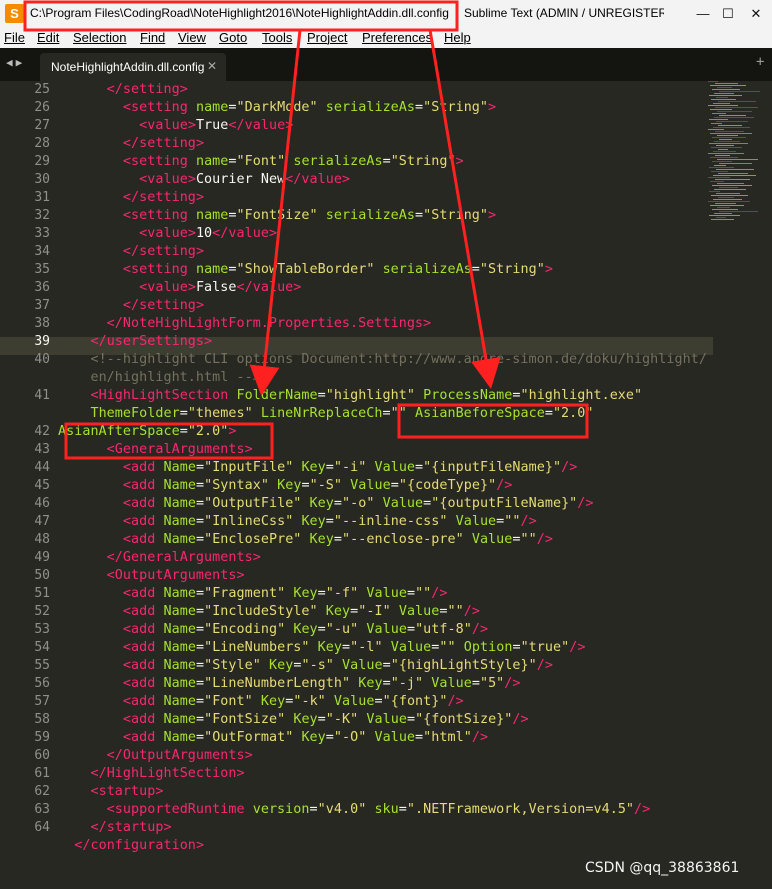 Image resolution: width=772 pixels, height=889 pixels. I want to click on menu-edit: Edit, so click(48, 37).